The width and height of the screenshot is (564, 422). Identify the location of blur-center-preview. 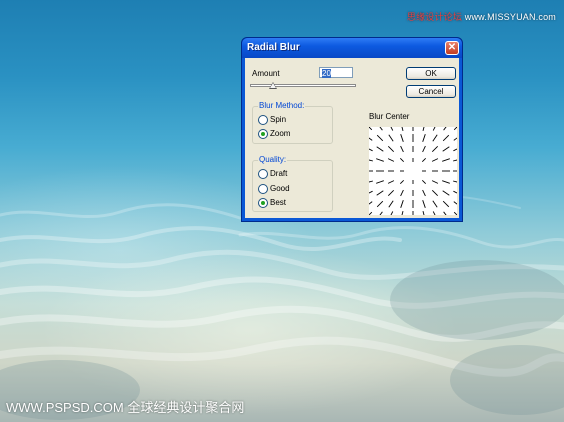
(413, 171).